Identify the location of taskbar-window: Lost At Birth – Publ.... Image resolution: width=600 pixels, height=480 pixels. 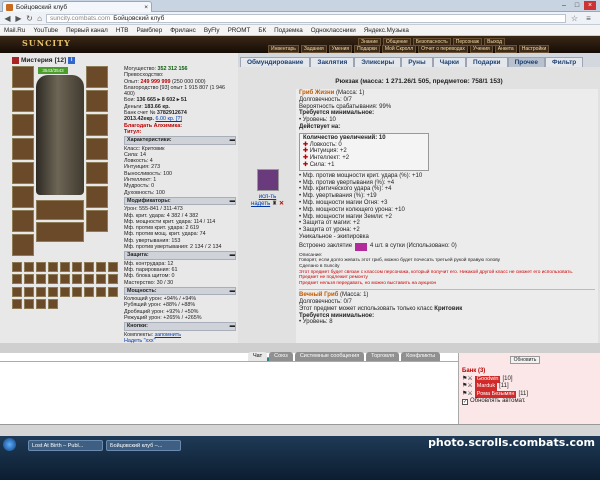
(65, 445).